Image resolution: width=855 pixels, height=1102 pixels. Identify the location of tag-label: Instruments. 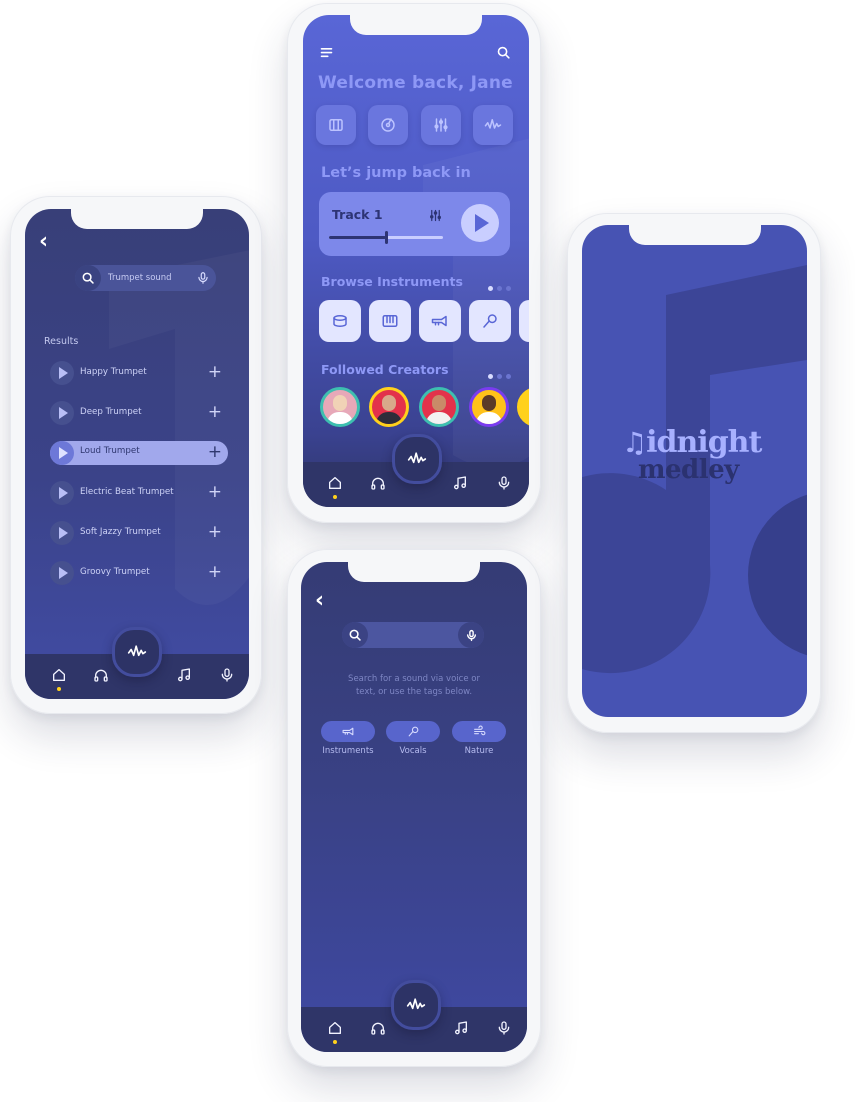
(348, 751).